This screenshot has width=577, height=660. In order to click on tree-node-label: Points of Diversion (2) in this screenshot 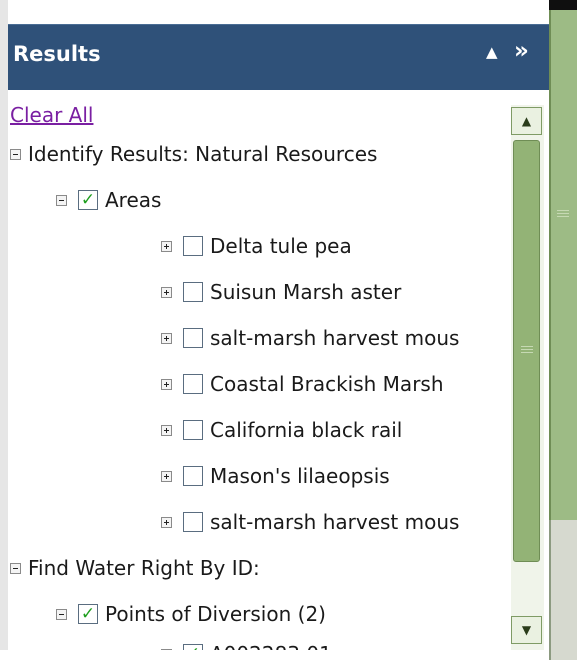, I will do `click(215, 614)`.